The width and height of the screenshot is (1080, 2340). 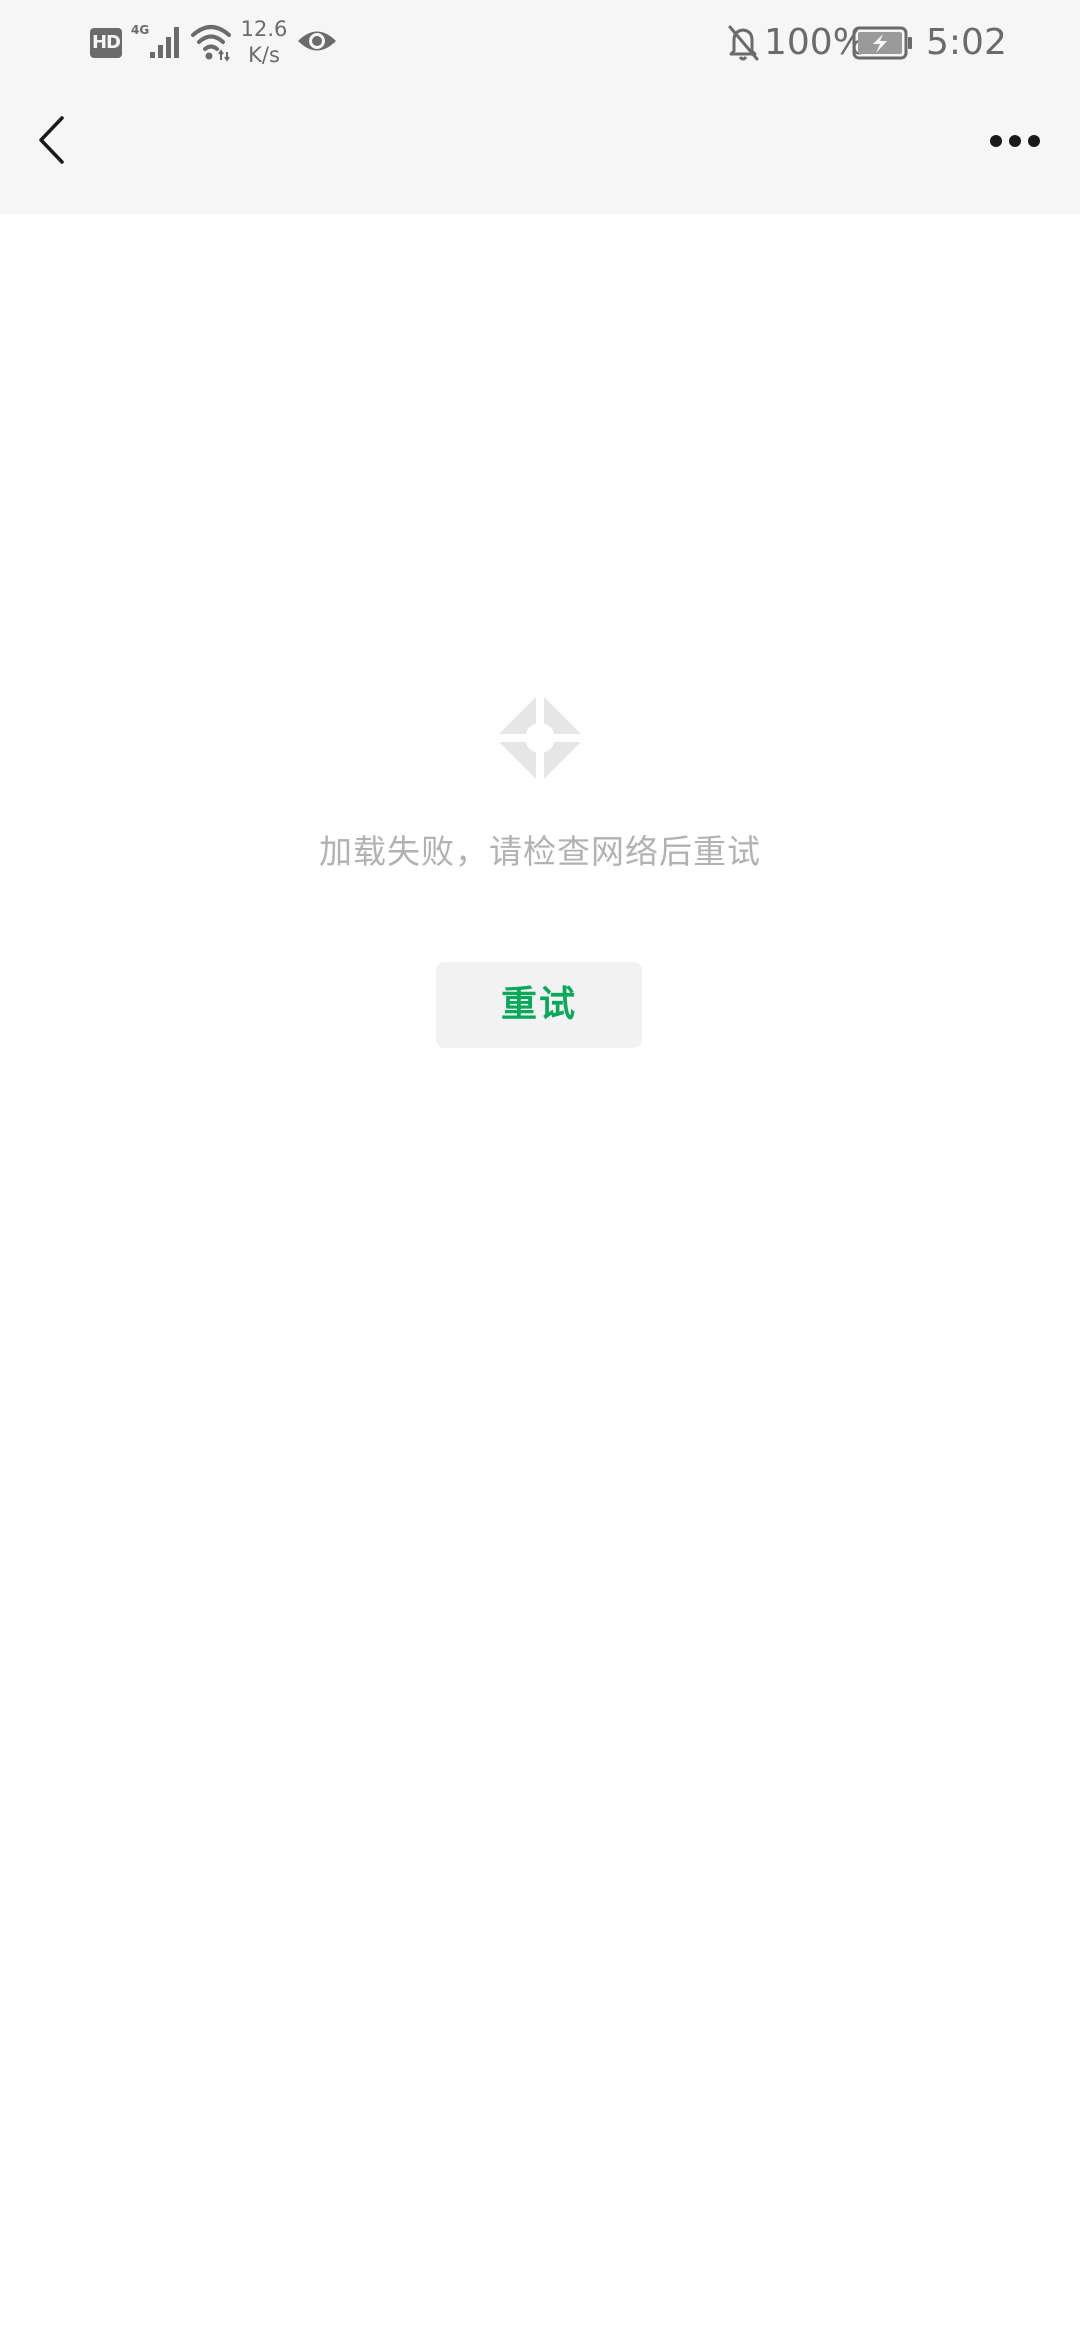 What do you see at coordinates (966, 42) in the screenshot?
I see `clock: 5:02` at bounding box center [966, 42].